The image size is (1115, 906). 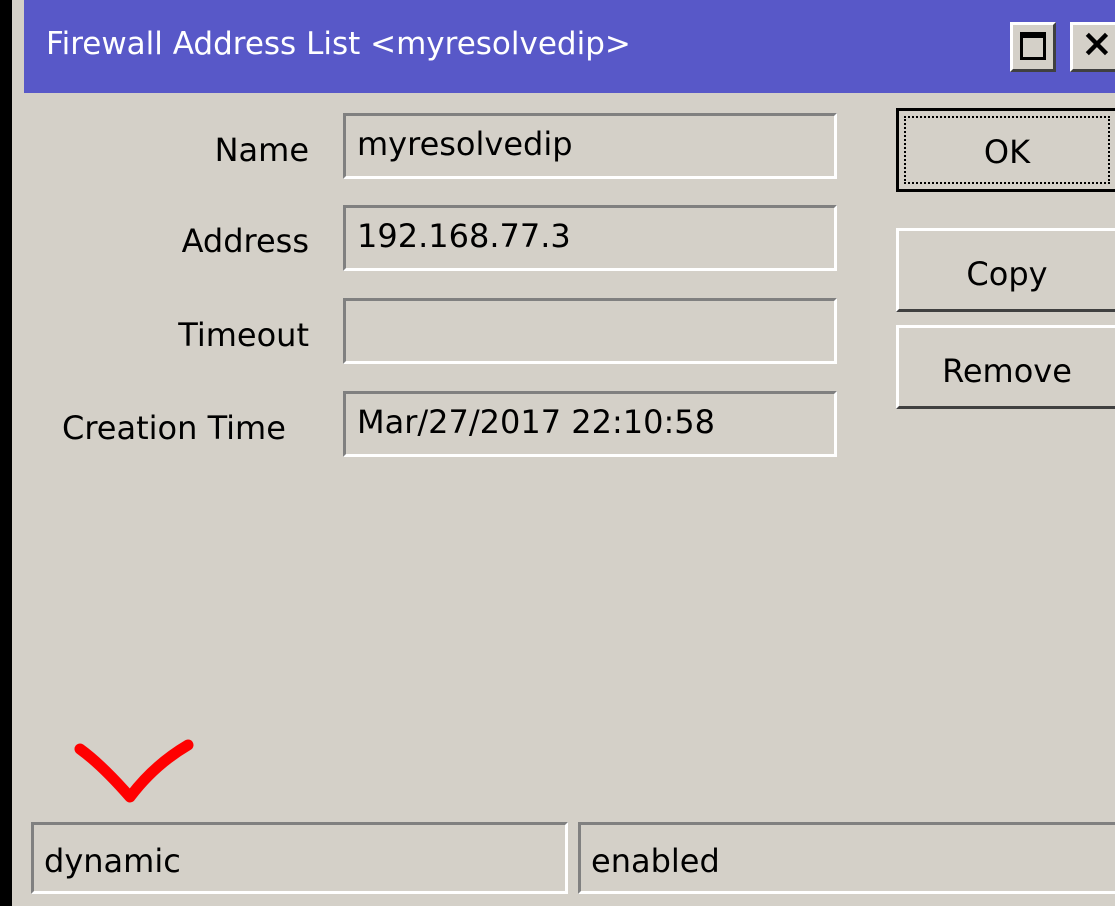 I want to click on ok-button: OK, so click(x=1005, y=150).